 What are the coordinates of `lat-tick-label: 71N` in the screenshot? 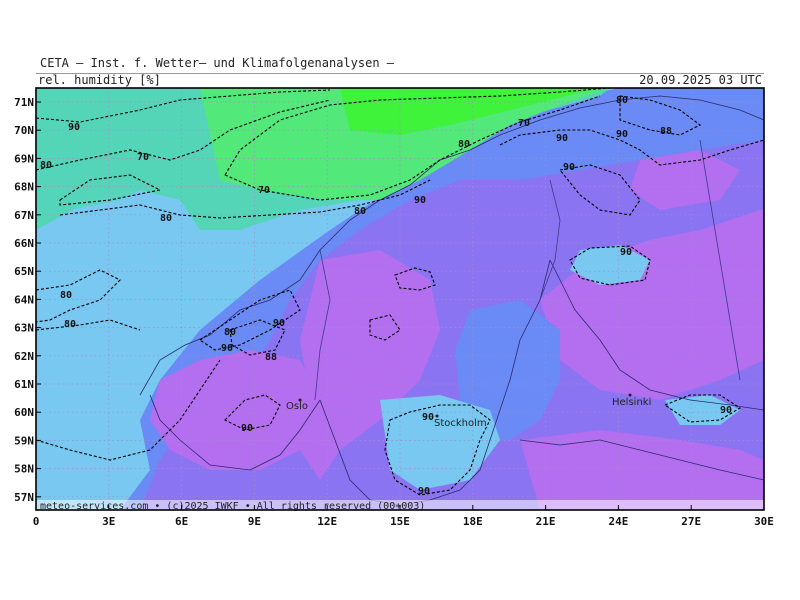 It's located at (24, 102).